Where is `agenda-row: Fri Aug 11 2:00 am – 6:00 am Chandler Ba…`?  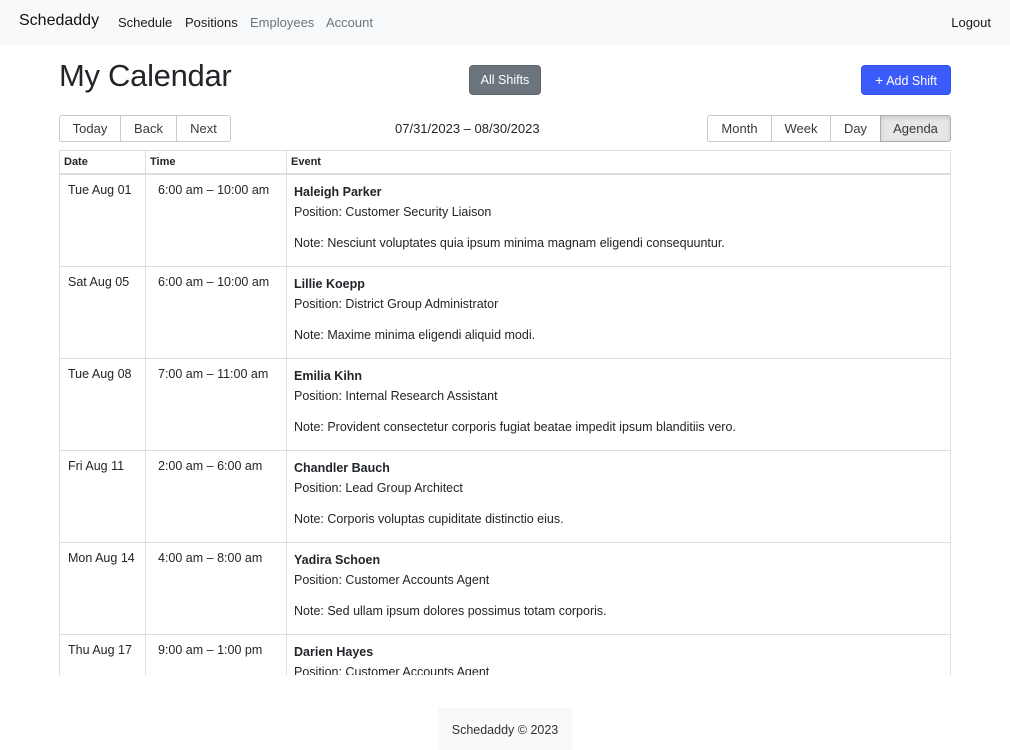 agenda-row: Fri Aug 11 2:00 am – 6:00 am Chandler Ba… is located at coordinates (505, 497).